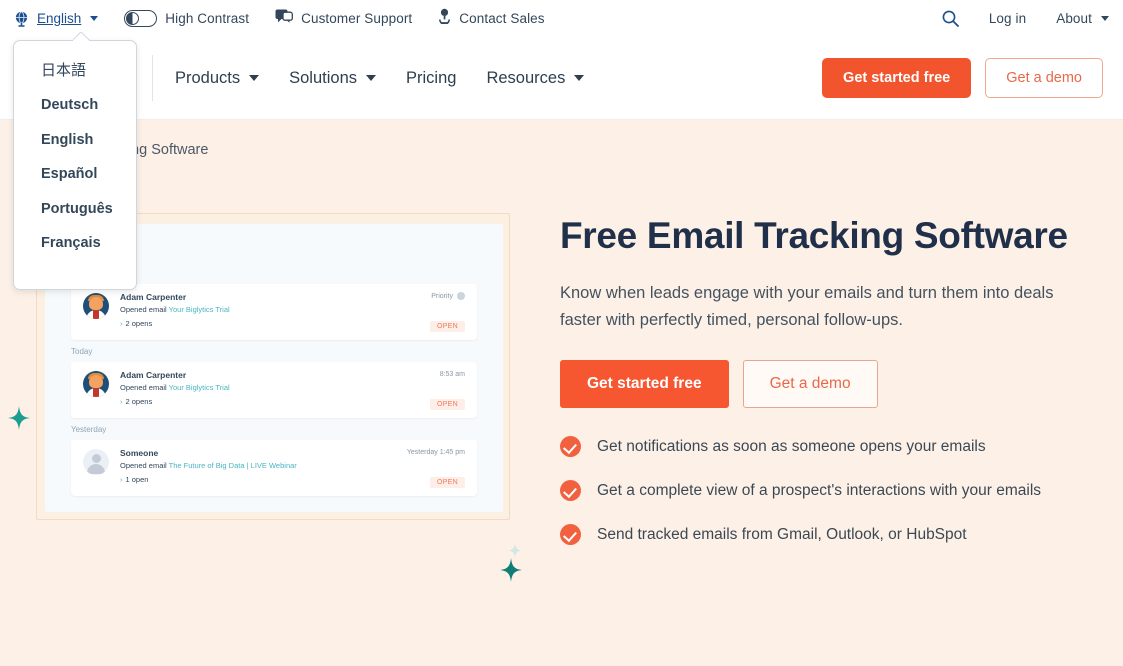 This screenshot has height=666, width=1123. Describe the element at coordinates (814, 235) in the screenshot. I see `page-title: Free Email Tracking Software` at that location.